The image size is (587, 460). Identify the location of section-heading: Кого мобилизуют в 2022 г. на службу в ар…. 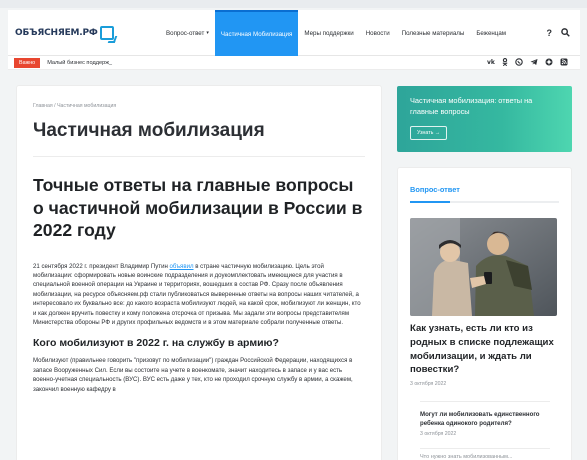
(156, 343).